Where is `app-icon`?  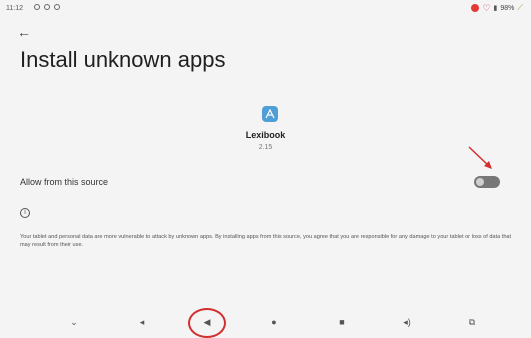 app-icon is located at coordinates (270, 114).